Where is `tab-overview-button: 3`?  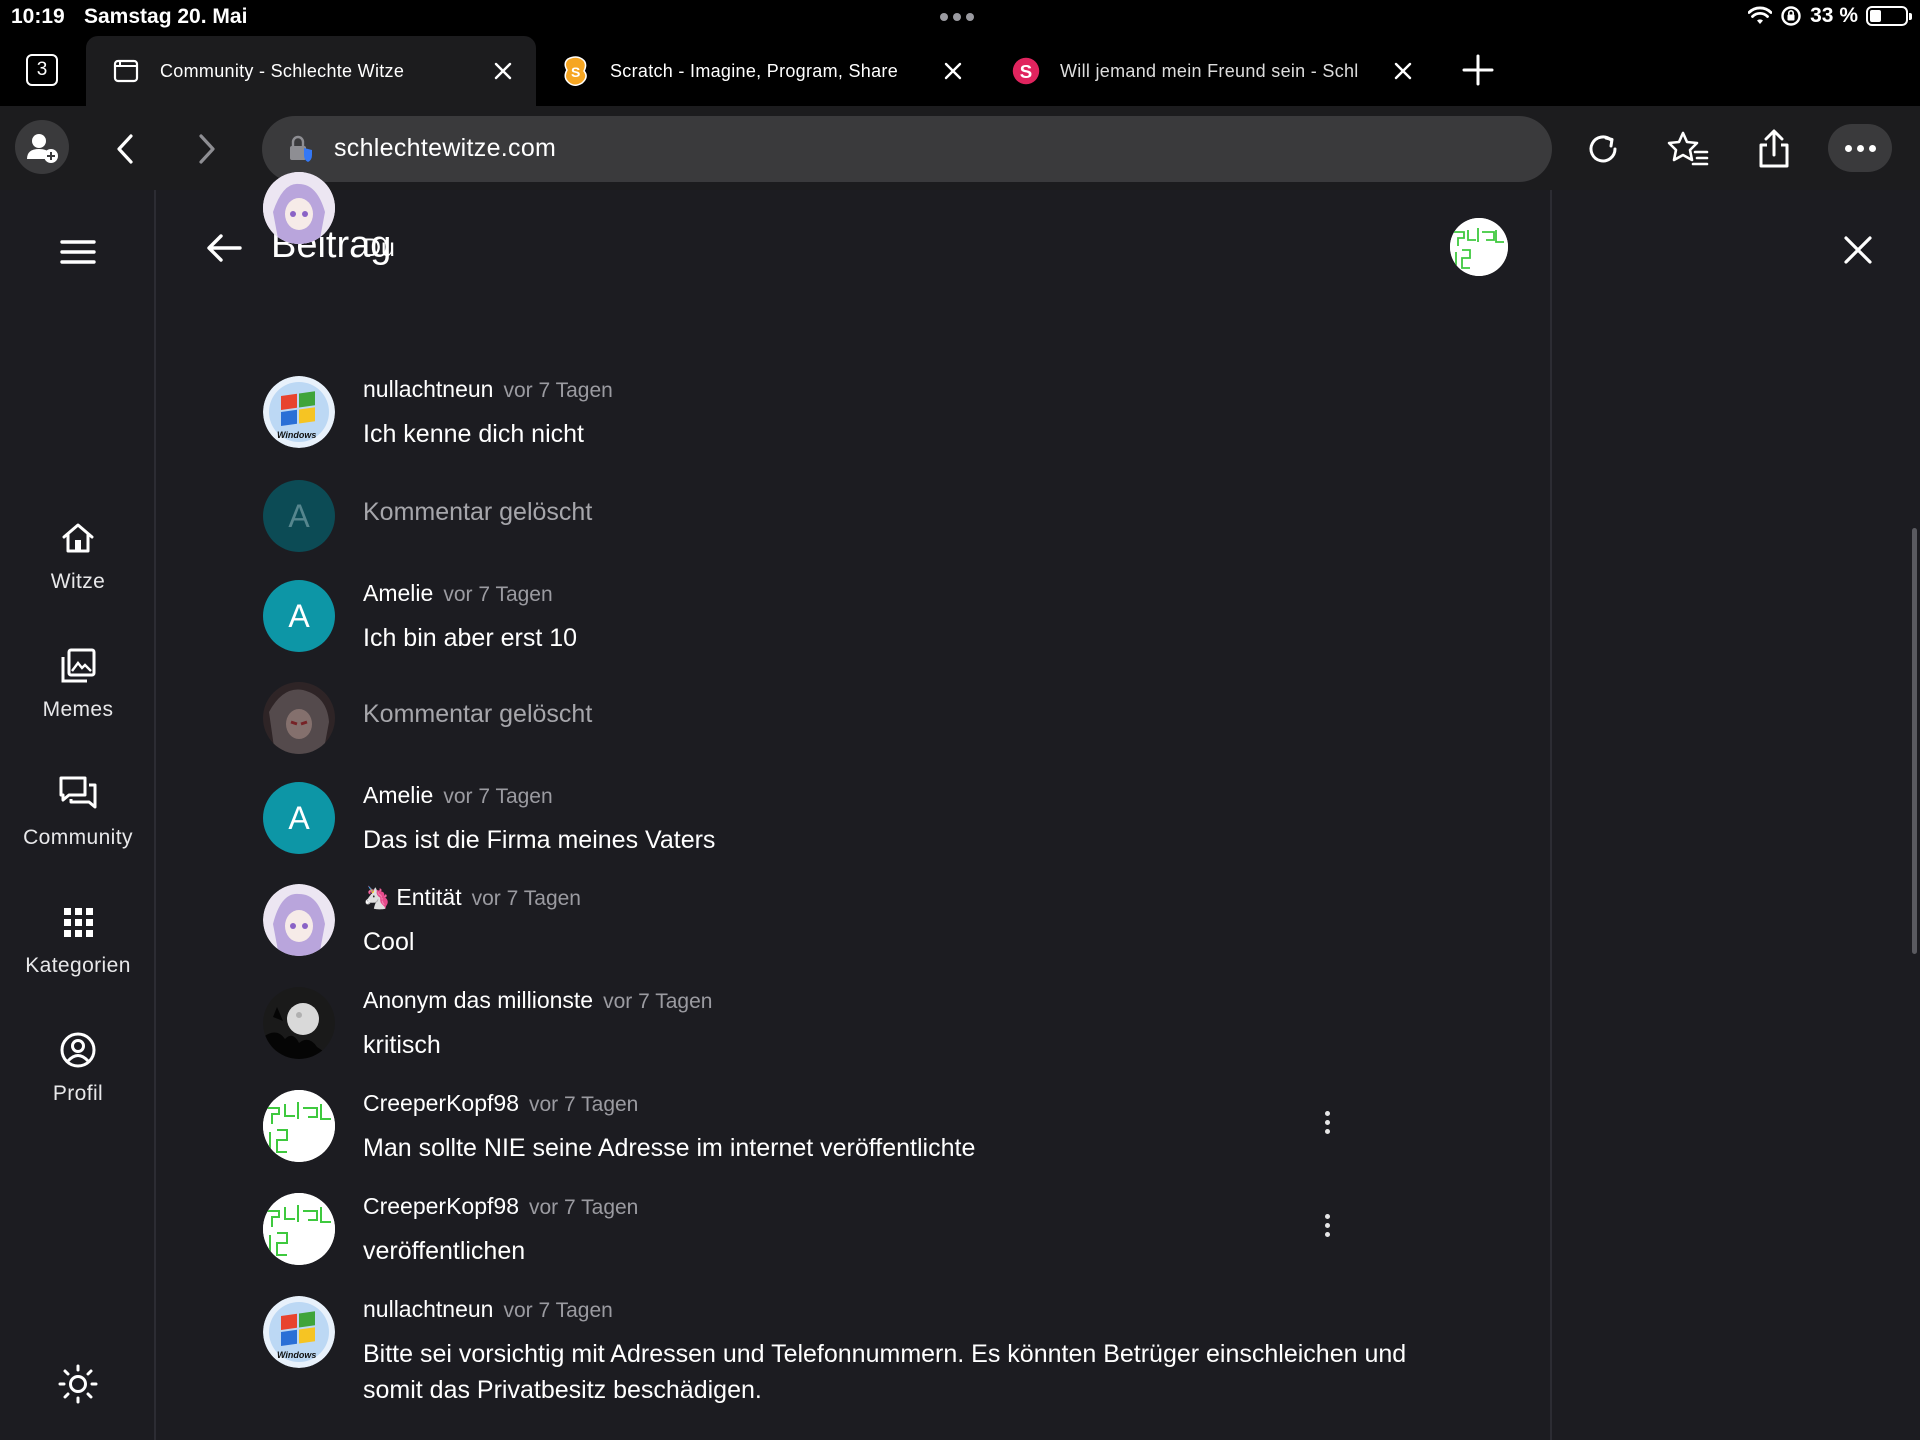 tab-overview-button: 3 is located at coordinates (42, 70).